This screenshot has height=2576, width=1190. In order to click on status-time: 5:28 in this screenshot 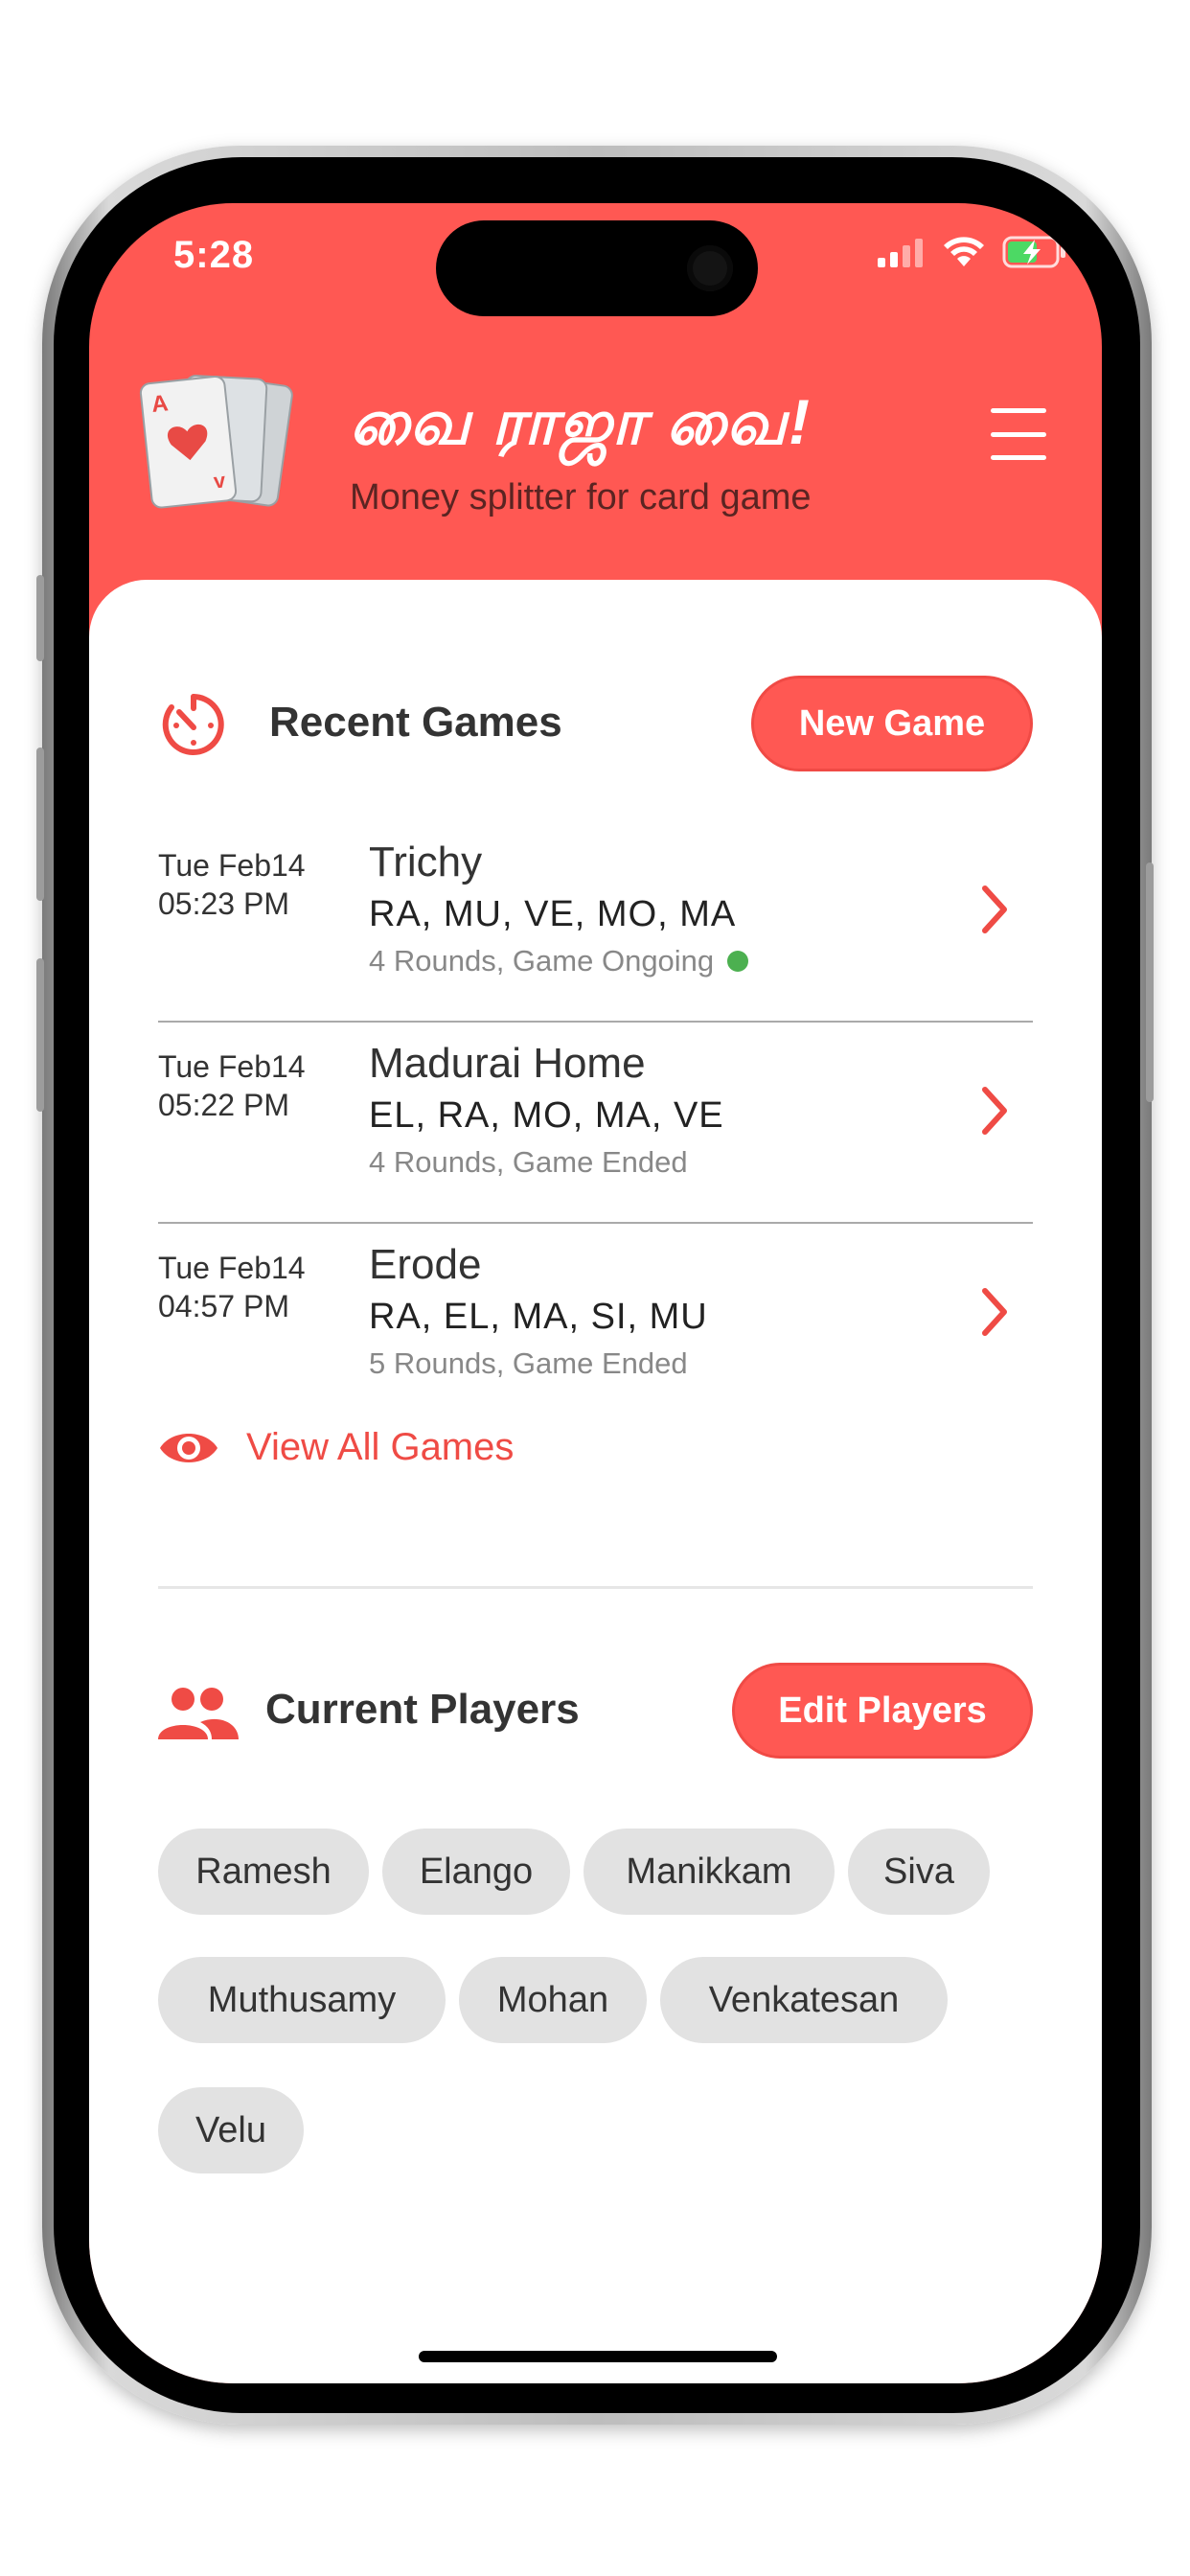, I will do `click(214, 255)`.